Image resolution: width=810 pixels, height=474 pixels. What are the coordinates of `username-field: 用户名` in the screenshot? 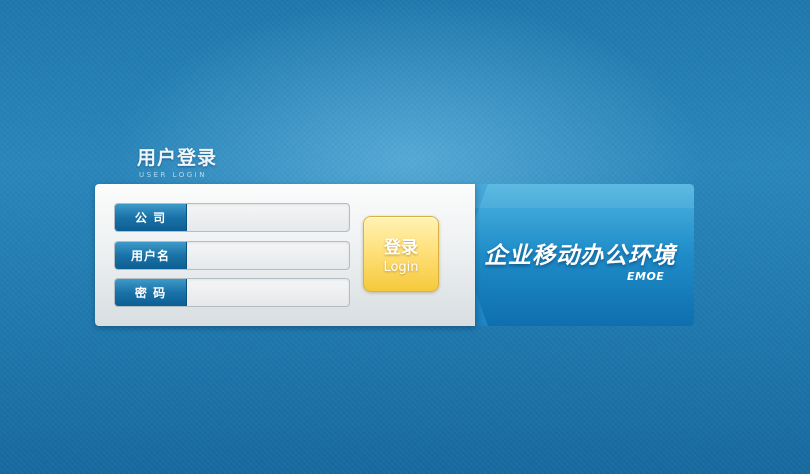 It's located at (232, 255).